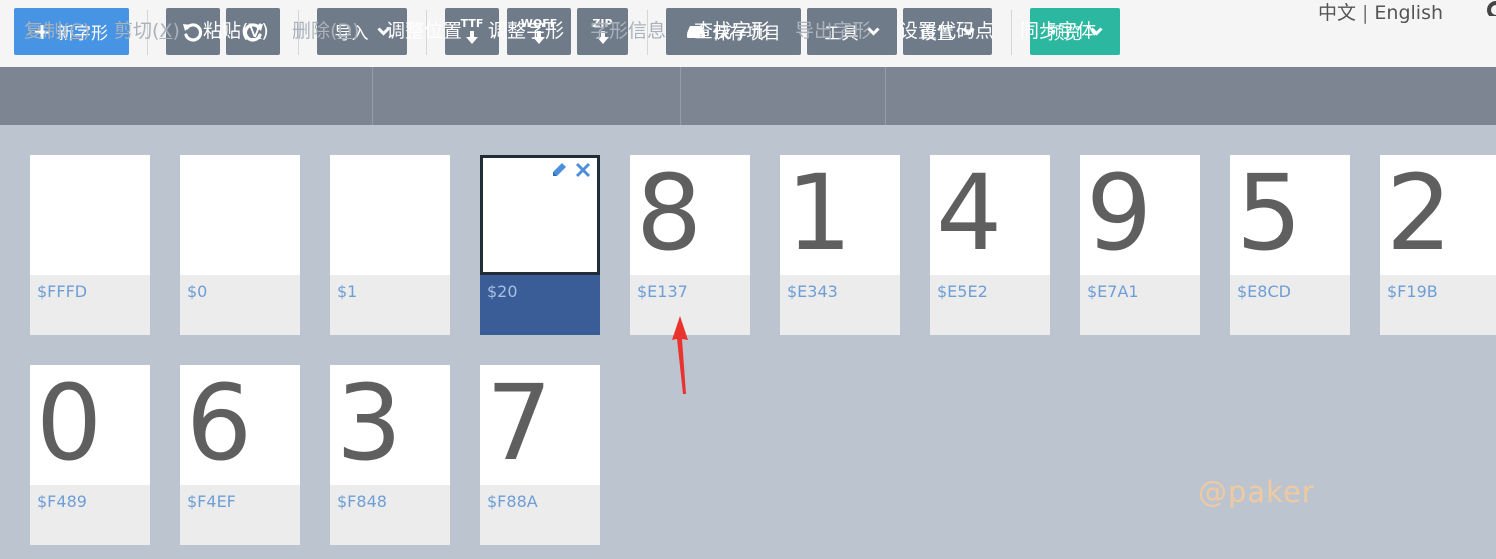 Image resolution: width=1496 pixels, height=559 pixels. I want to click on undo-icon, so click(193, 32).